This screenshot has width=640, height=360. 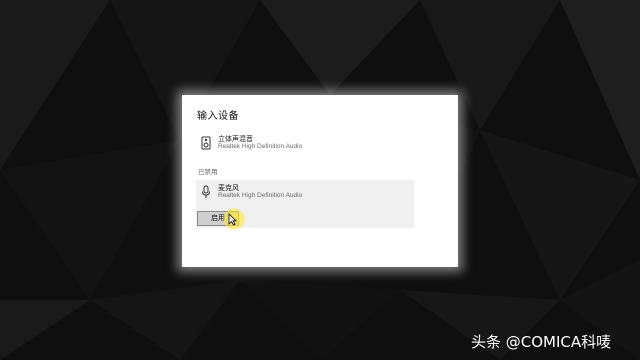 What do you see at coordinates (208, 172) in the screenshot?
I see `disabled-section-label: 已禁用` at bounding box center [208, 172].